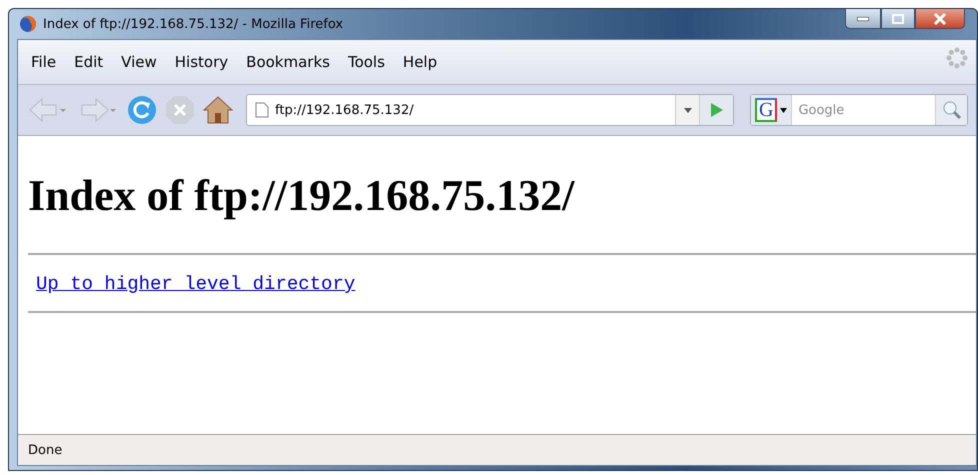 This screenshot has width=978, height=475. I want to click on menu-item: Tools, so click(366, 62).